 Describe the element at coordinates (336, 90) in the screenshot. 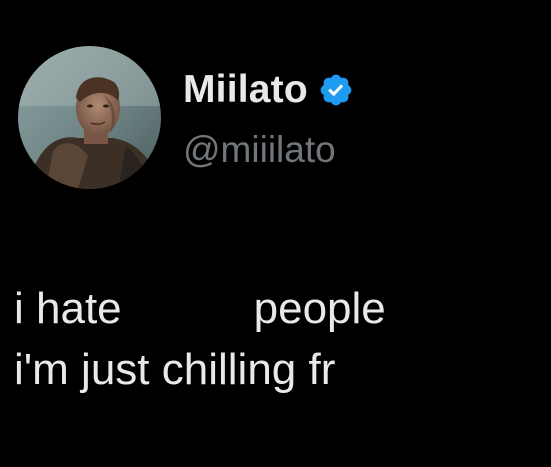

I see `verified-badge-icon` at that location.